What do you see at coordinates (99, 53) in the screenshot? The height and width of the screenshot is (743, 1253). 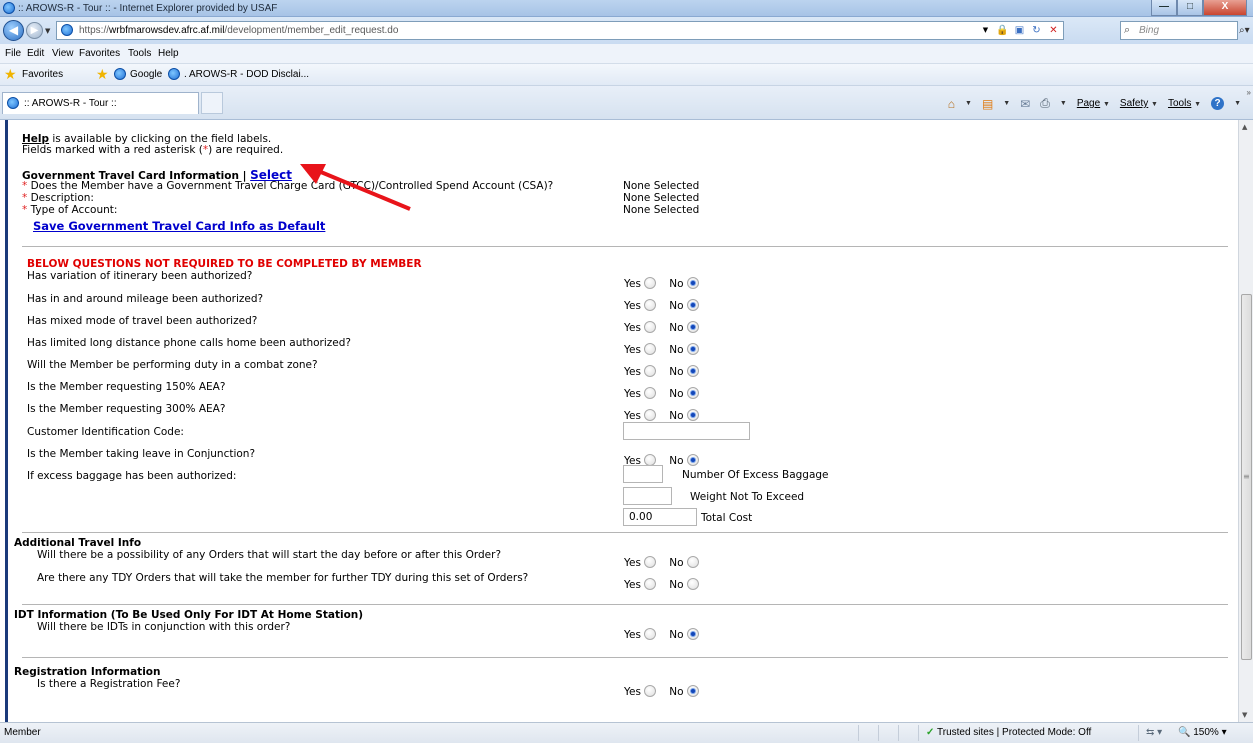 I see `menu-favorites: Favorites` at bounding box center [99, 53].